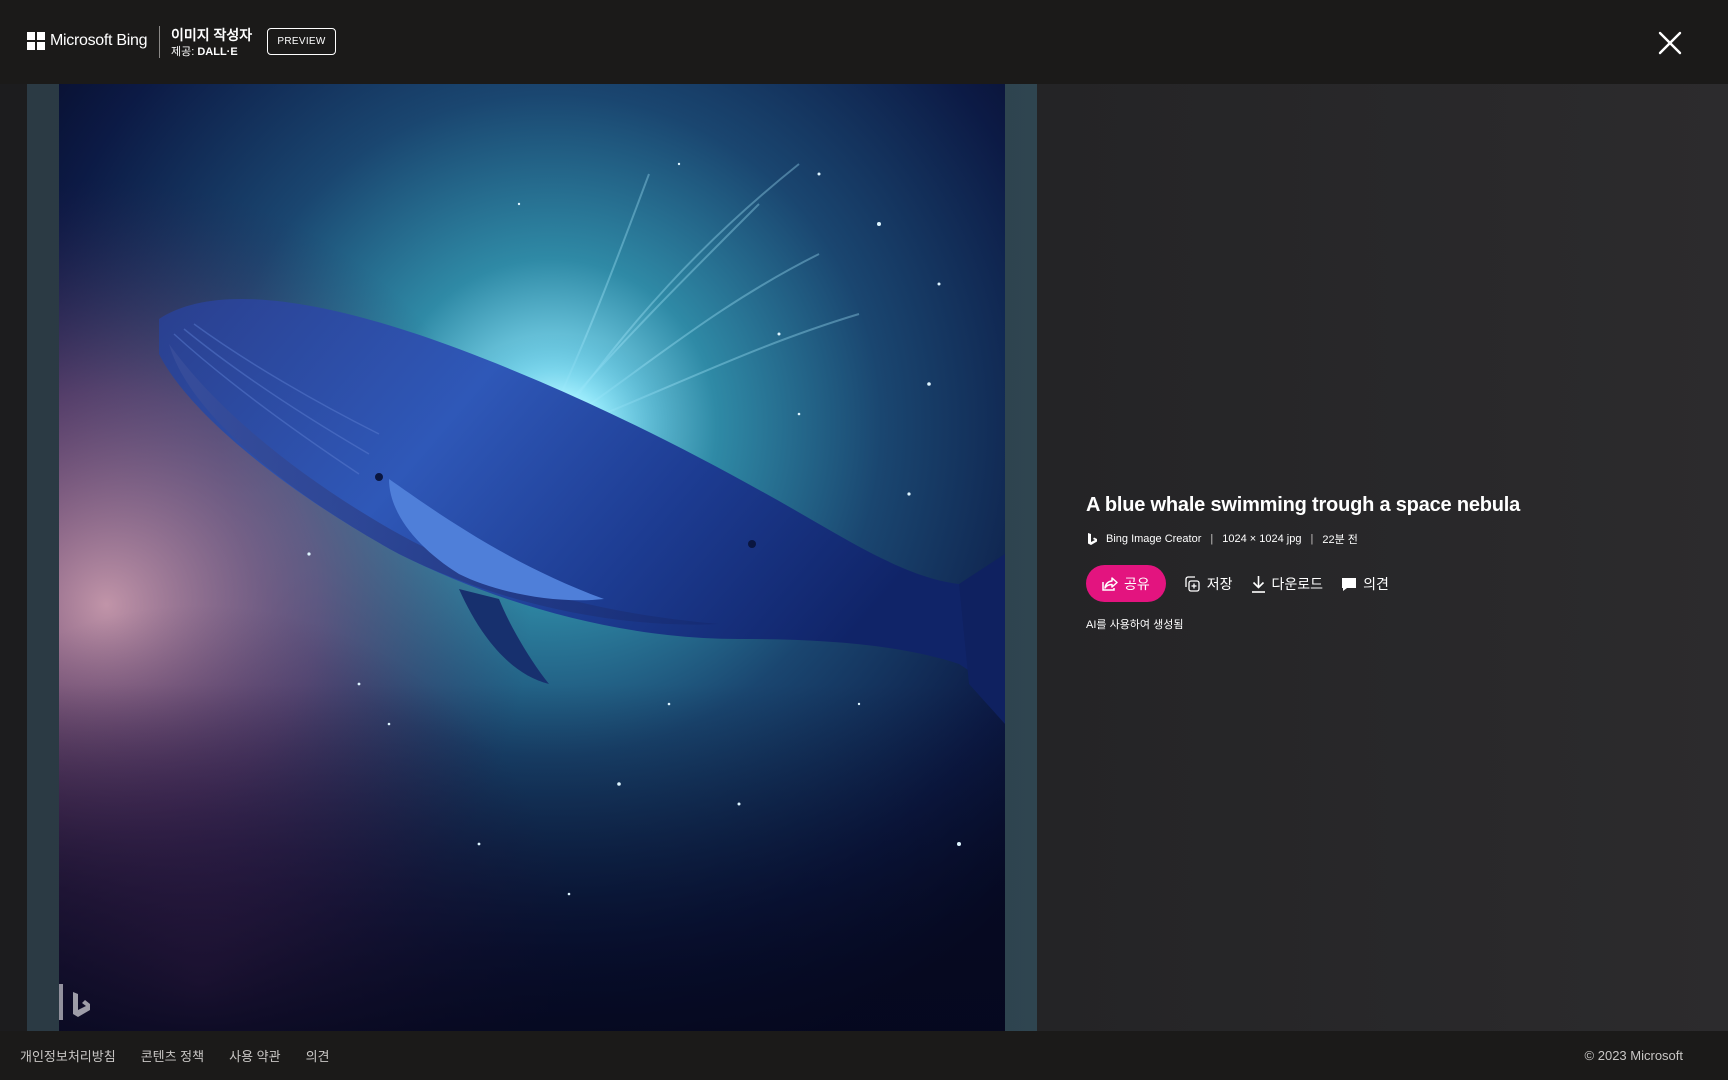 The image size is (1728, 1080). I want to click on action-bar: 공유 저장 다운로드 의견, so click(1386, 583).